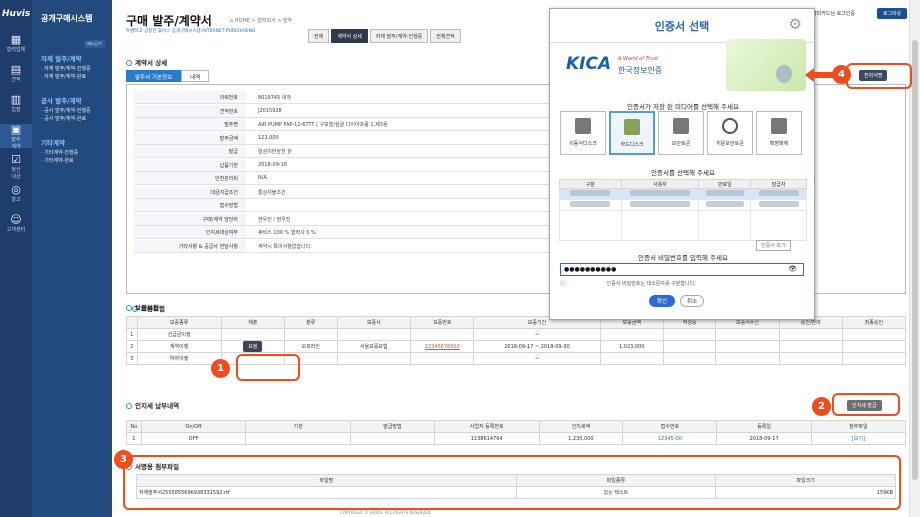 The width and height of the screenshot is (920, 517). Describe the element at coordinates (261, 21) in the screenshot. I see `breadcrumb: ⌂ HOME > 협력회사 > 발주` at that location.